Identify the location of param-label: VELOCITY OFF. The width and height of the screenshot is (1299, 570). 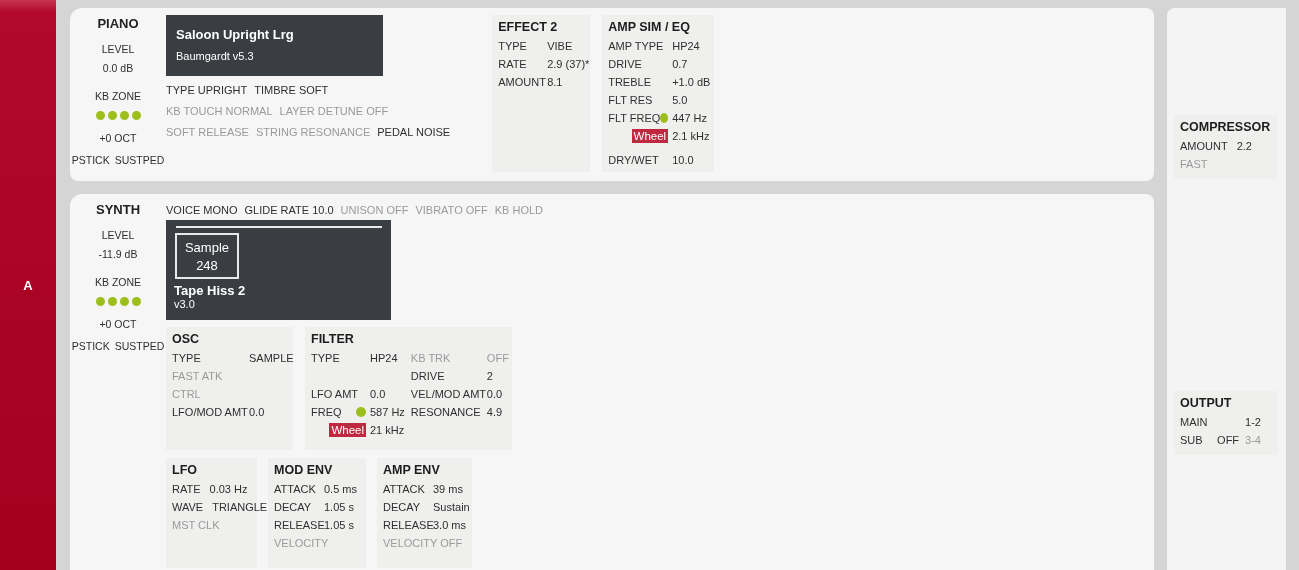
(423, 543).